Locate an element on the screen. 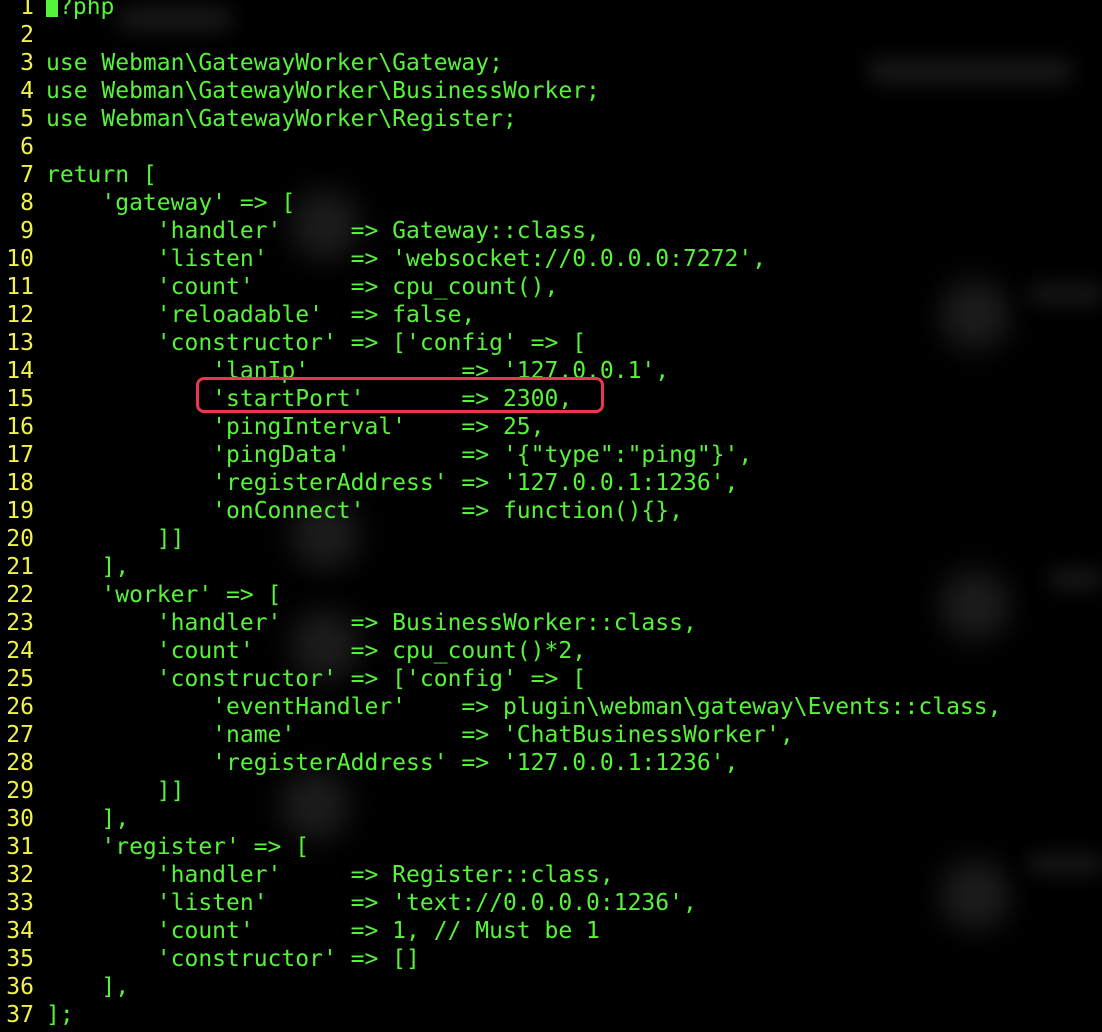  code-text: 'handler' => Gateway::class, is located at coordinates (323, 231).